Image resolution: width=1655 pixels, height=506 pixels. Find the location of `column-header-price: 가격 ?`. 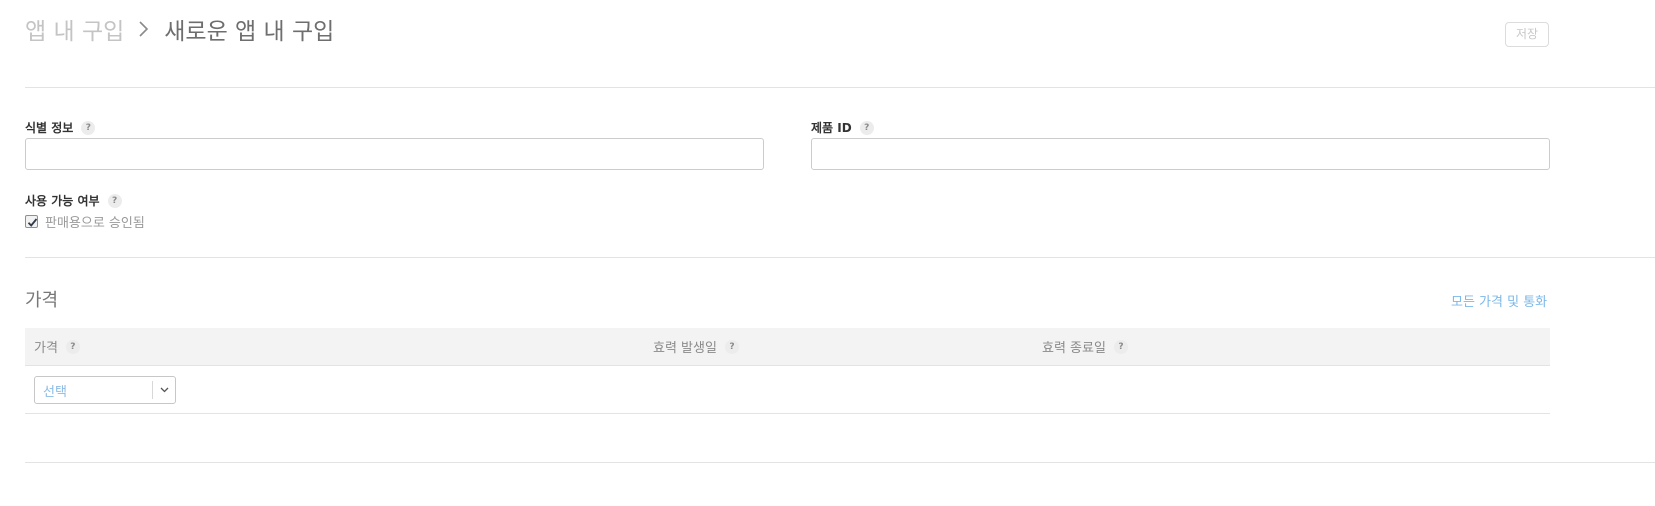

column-header-price: 가격 ? is located at coordinates (57, 346).